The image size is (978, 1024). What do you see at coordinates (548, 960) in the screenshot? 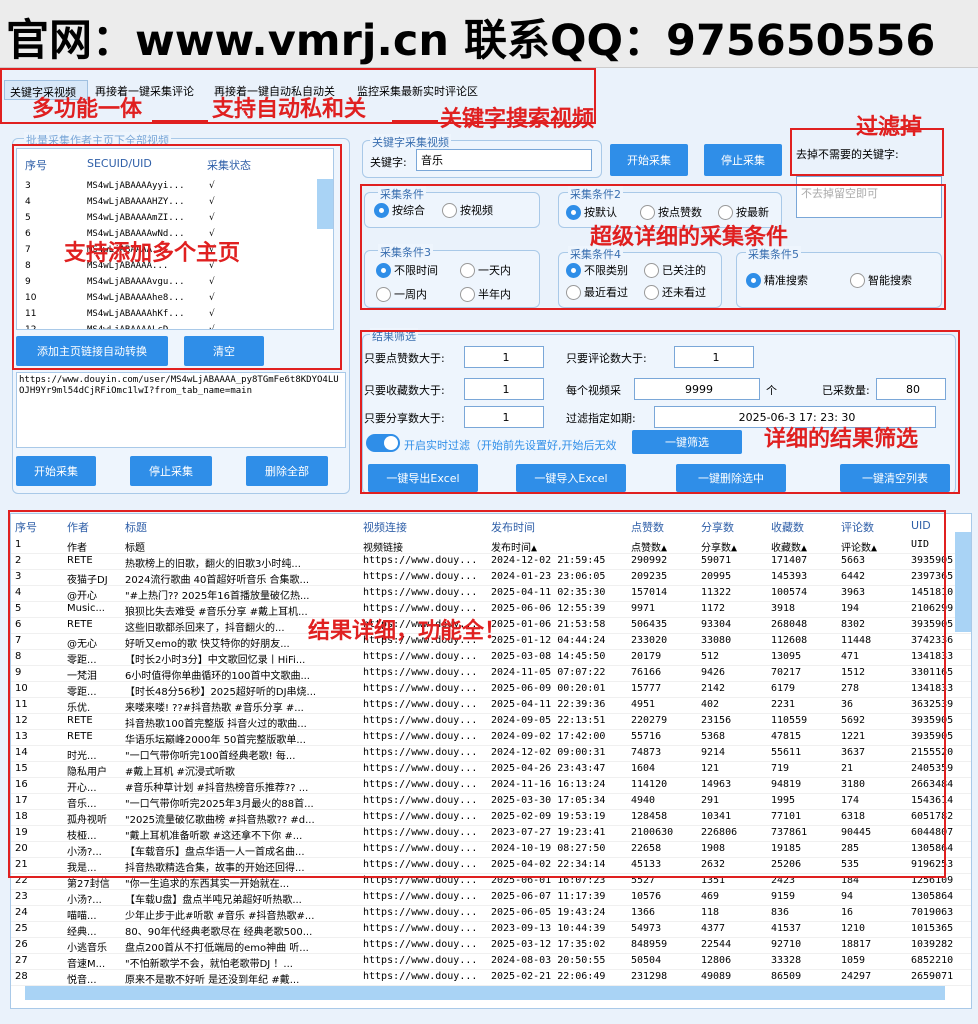
I see `cell-time: 2024-08-03 20:50:55` at bounding box center [548, 960].